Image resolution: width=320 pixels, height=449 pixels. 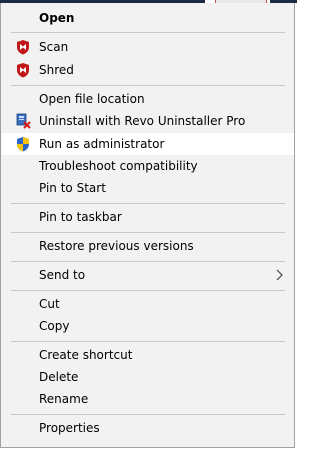 I want to click on menu-item-label: Troubleshoot compatibility, so click(x=118, y=166).